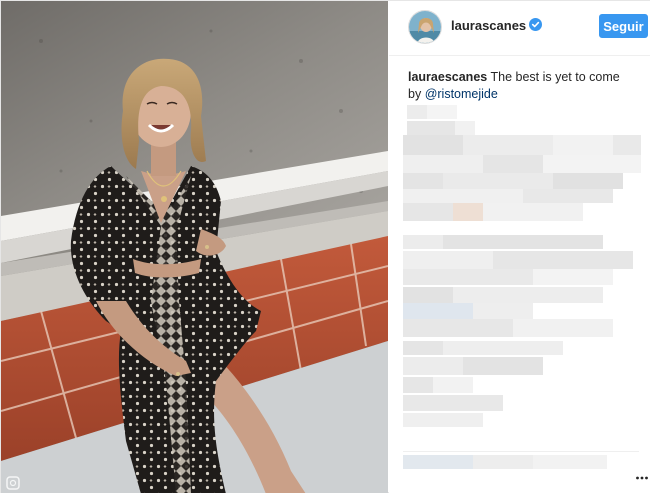  What do you see at coordinates (642, 478) in the screenshot?
I see `more-options-icon` at bounding box center [642, 478].